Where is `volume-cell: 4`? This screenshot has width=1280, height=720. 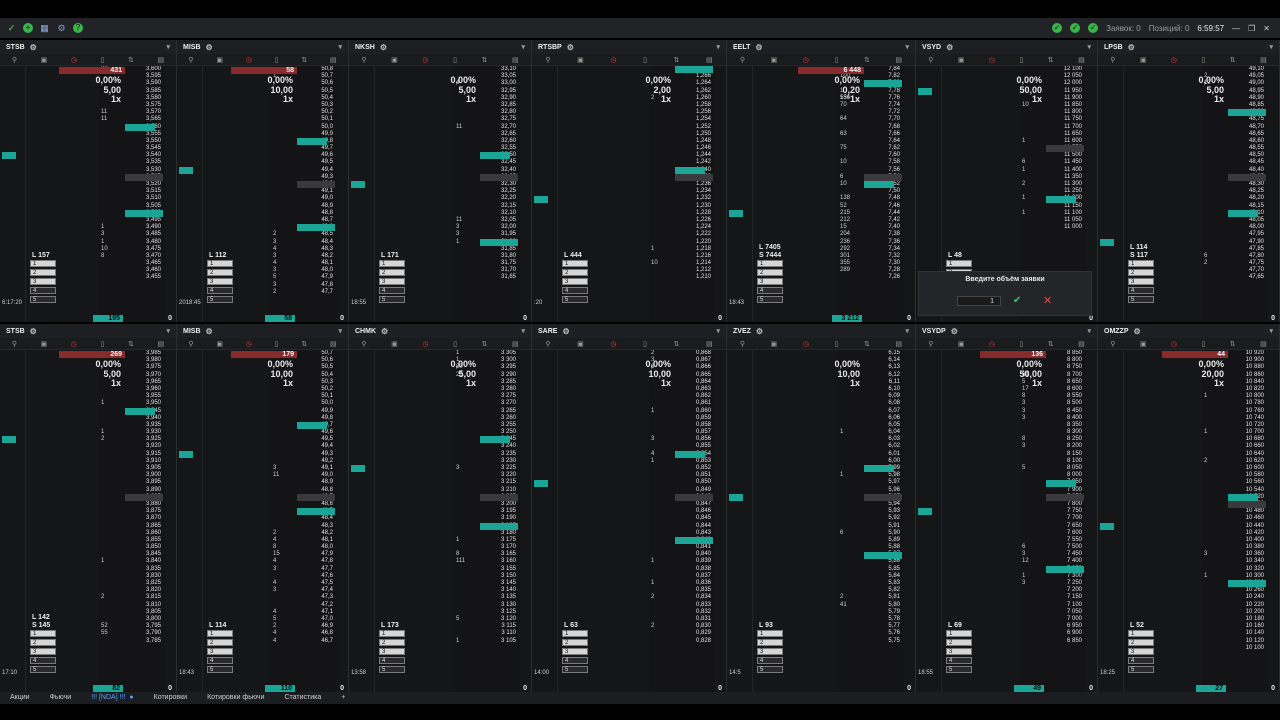 volume-cell: 4 is located at coordinates (278, 249).